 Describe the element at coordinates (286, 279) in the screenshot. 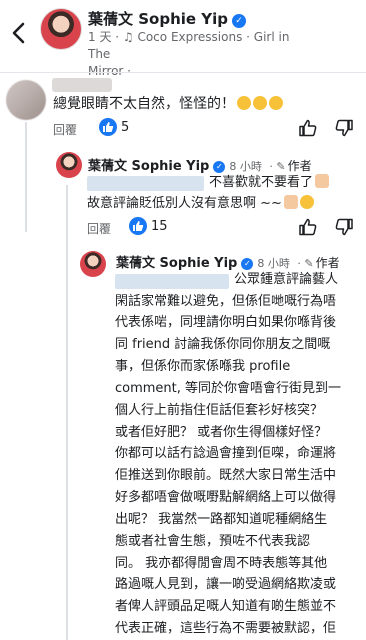

I see `reply-text-line: 公眾鍾意評論藝人` at that location.